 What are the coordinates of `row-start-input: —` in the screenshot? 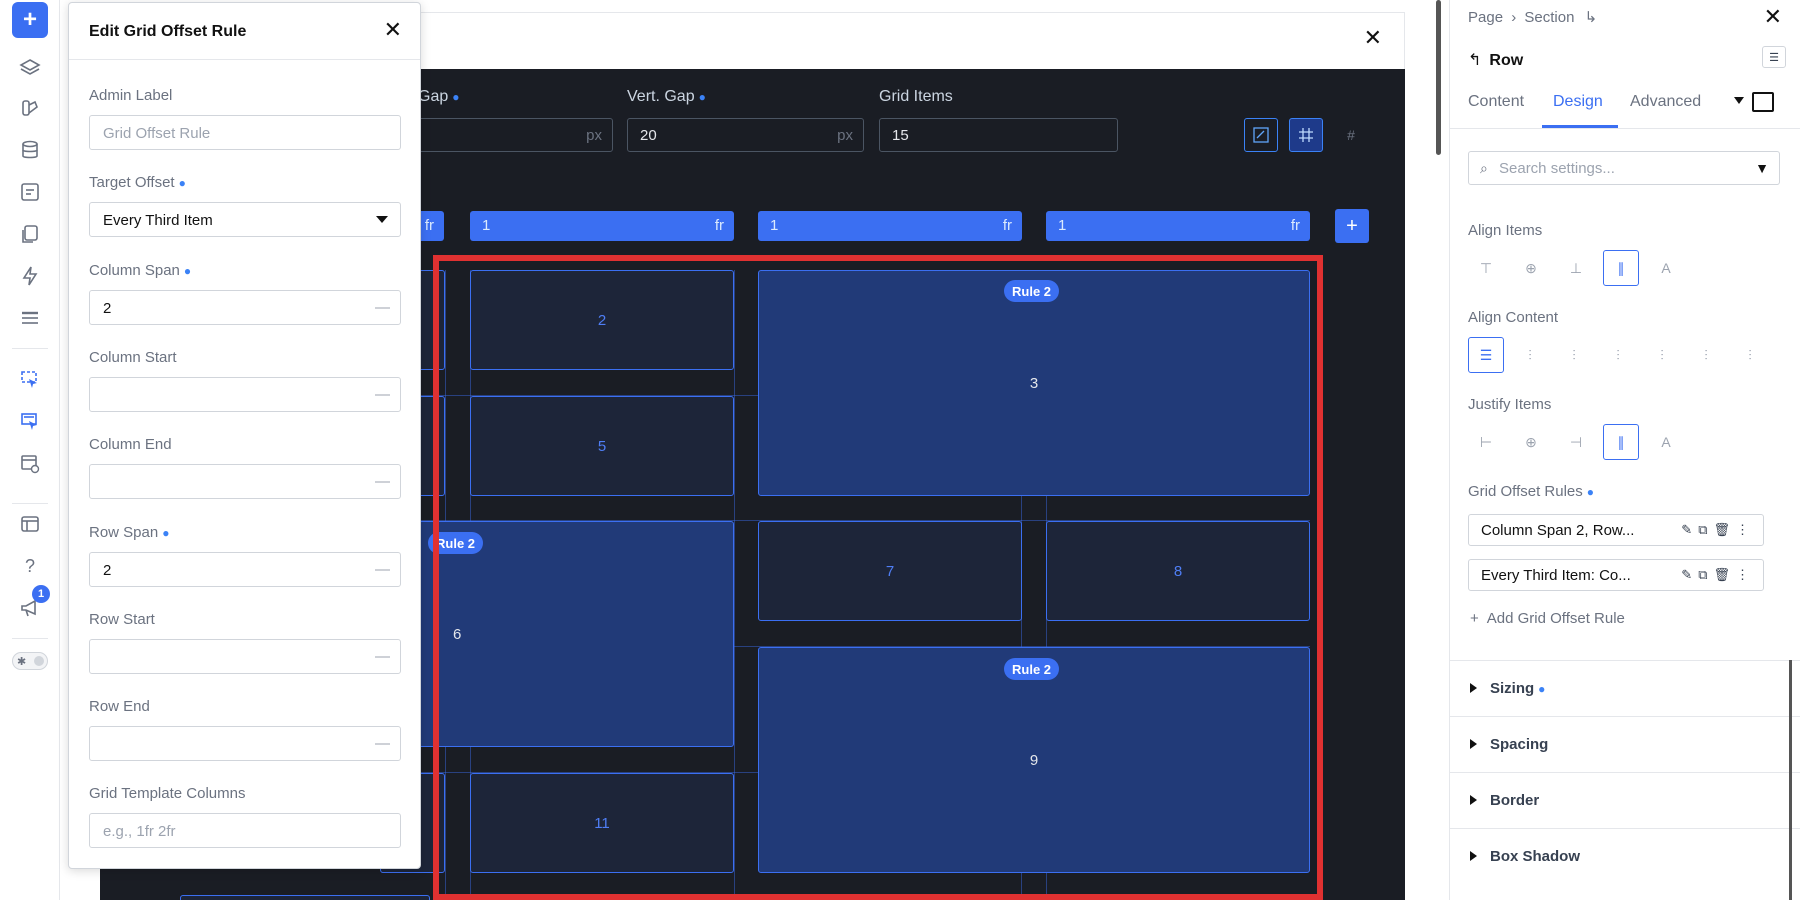 It's located at (245, 656).